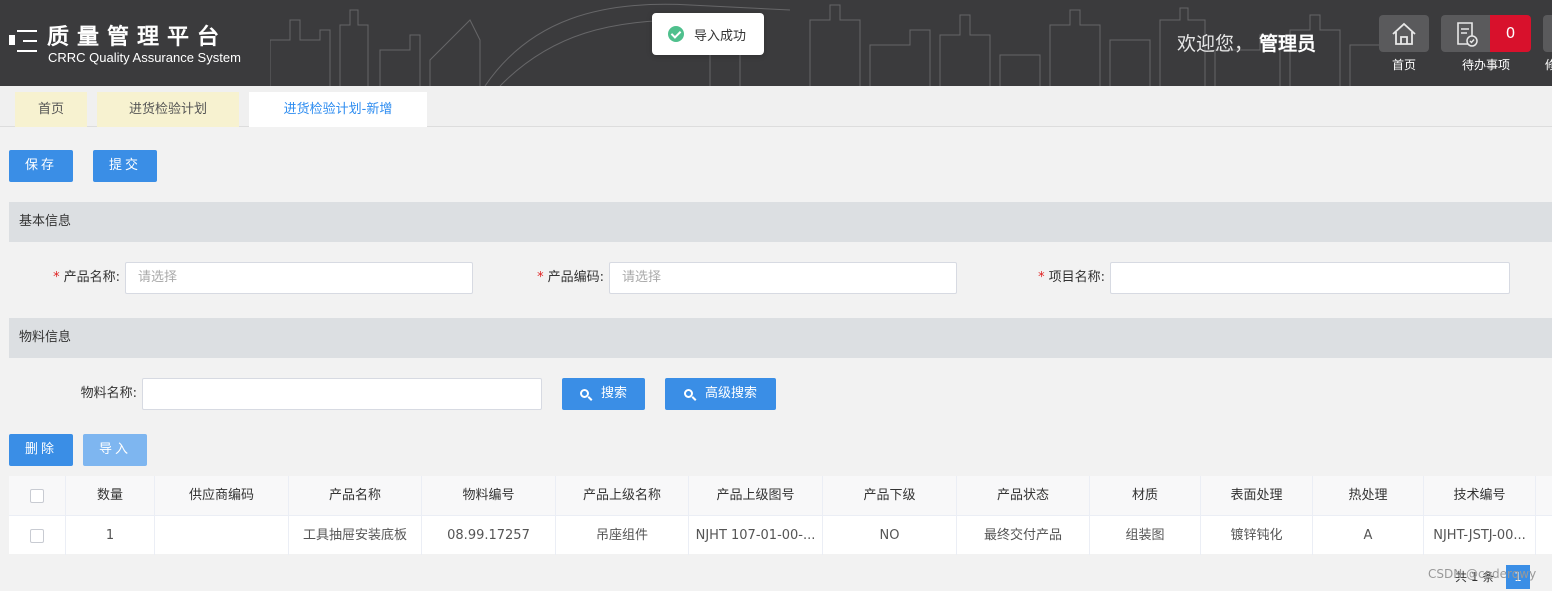 This screenshot has width=1552, height=591. I want to click on basic-info-header: 基本信息, so click(780, 222).